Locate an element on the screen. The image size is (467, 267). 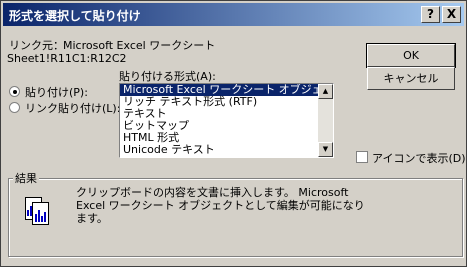
close-icon: X is located at coordinates (451, 14).